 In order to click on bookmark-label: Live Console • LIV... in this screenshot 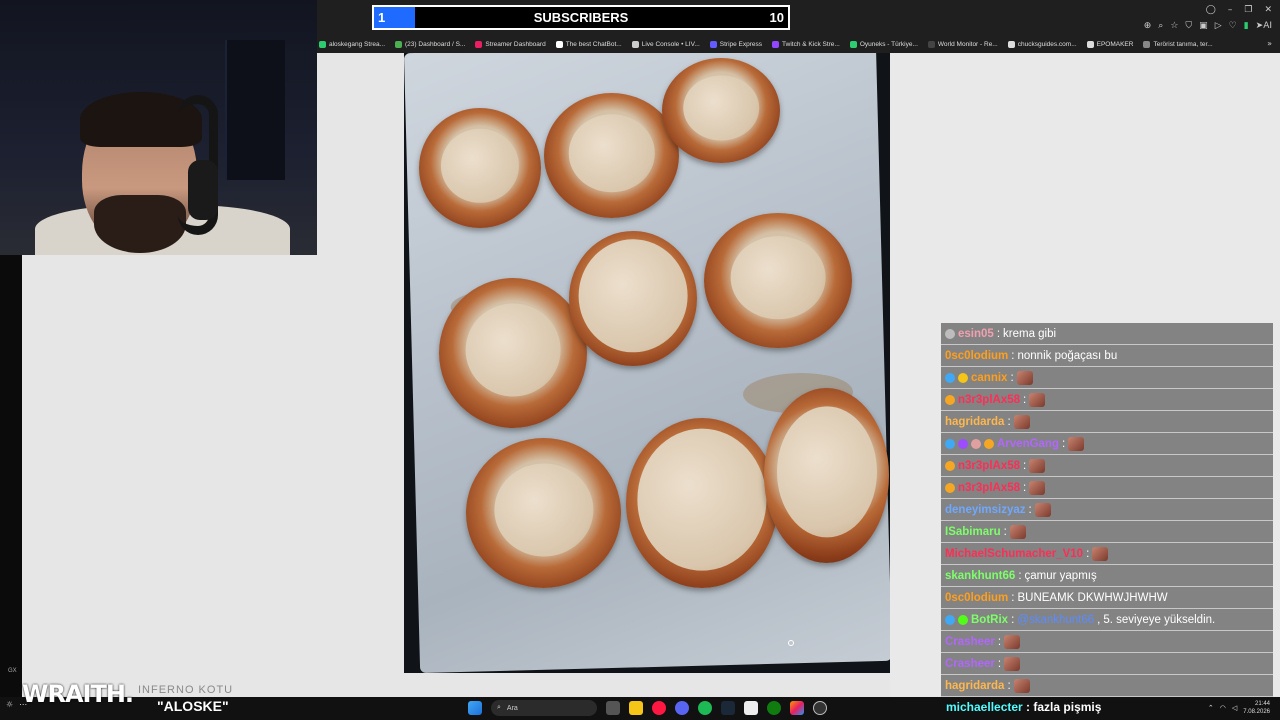, I will do `click(670, 44)`.